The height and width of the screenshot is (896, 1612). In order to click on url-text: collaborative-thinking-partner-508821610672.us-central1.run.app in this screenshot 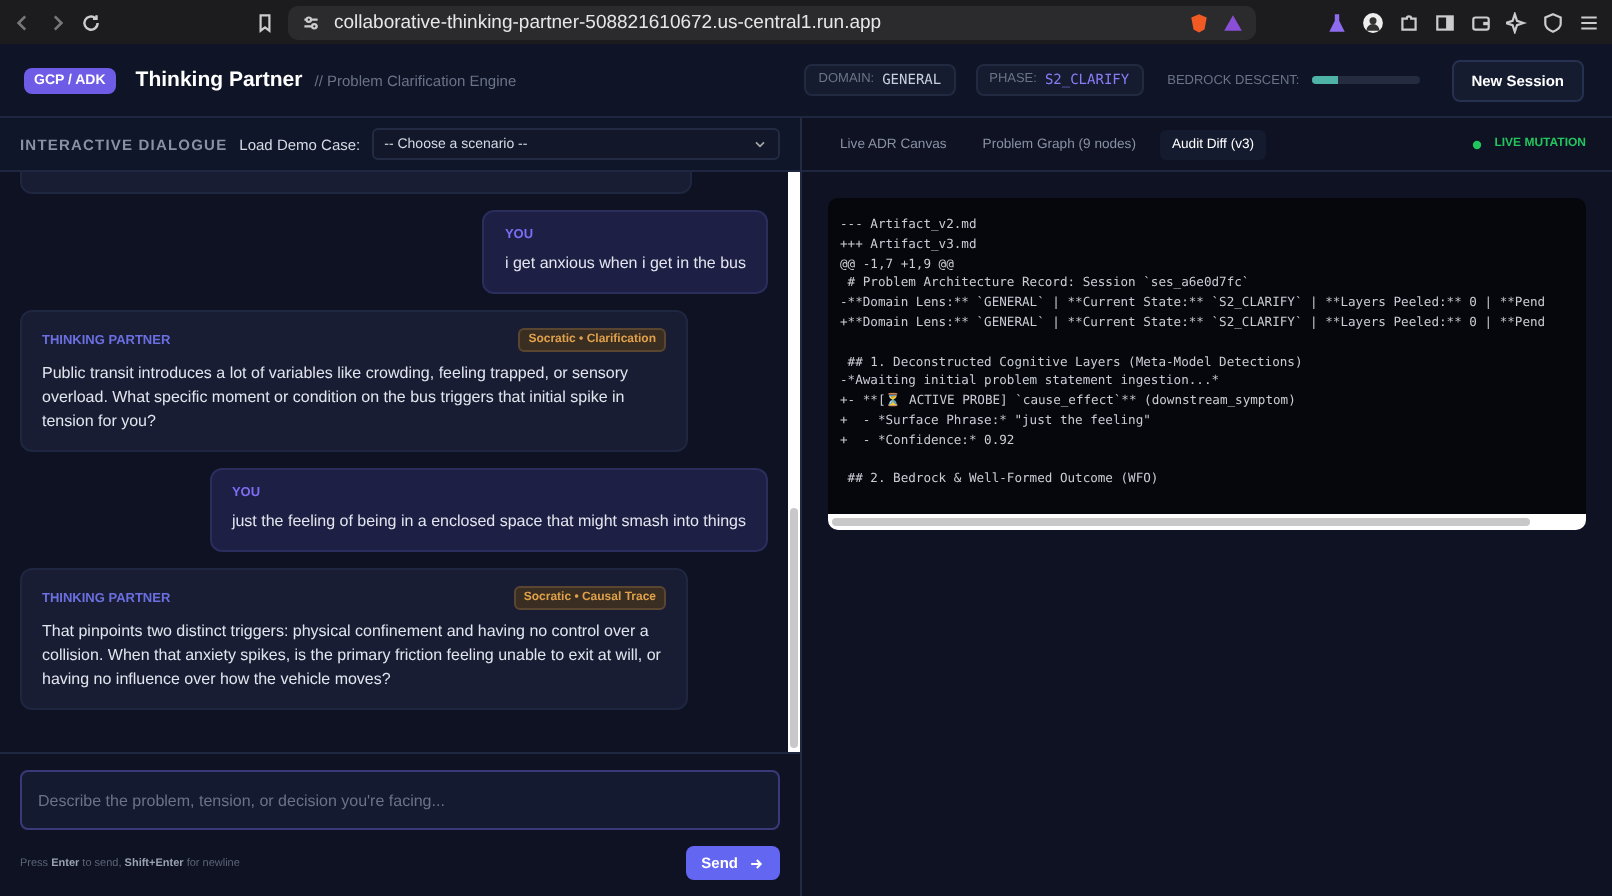, I will do `click(609, 22)`.